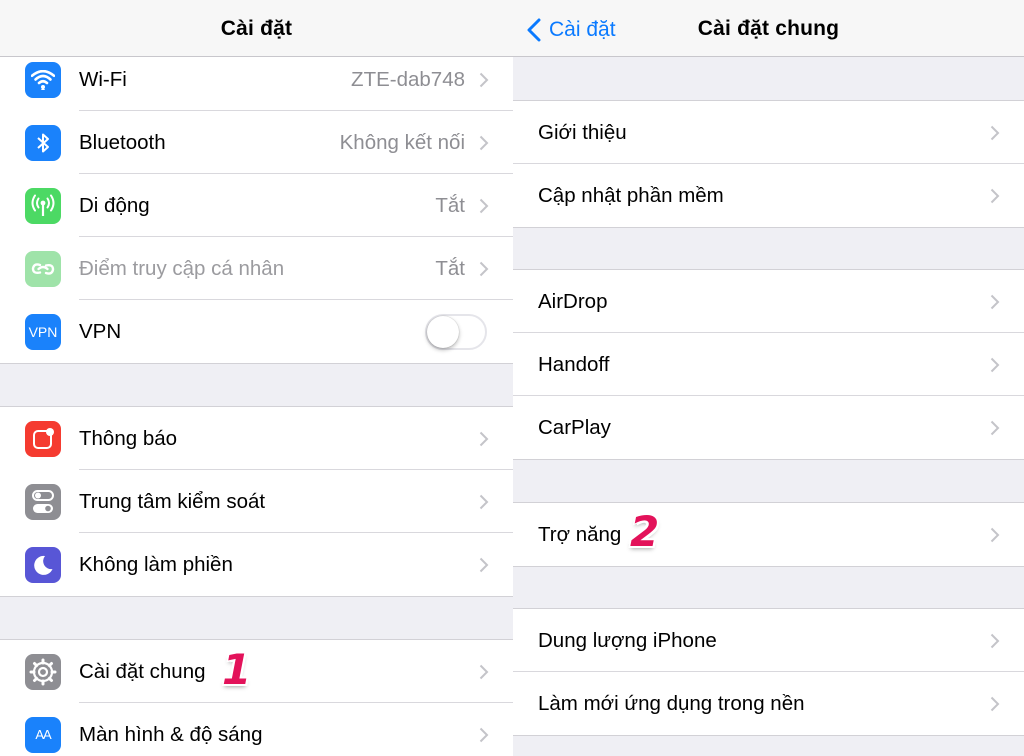  Describe the element at coordinates (256, 79) in the screenshot. I see `wifi-row: Wi-Fi ZTE-dab748` at that location.